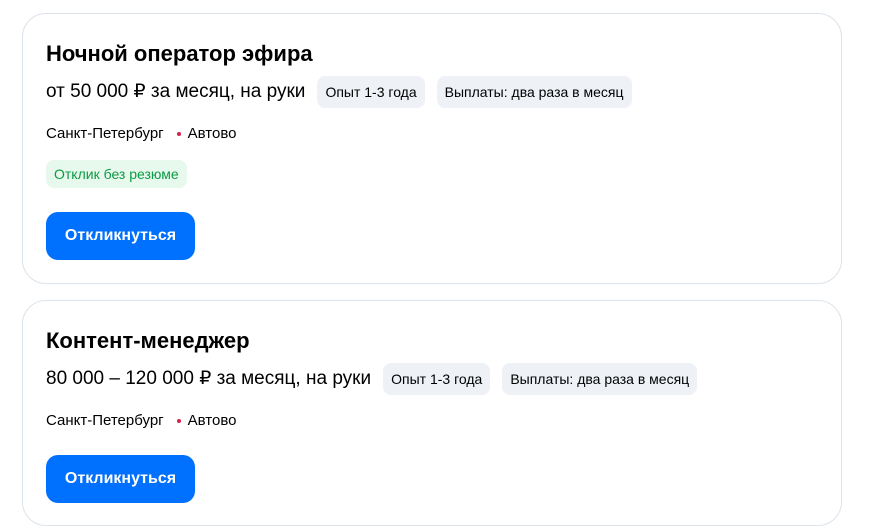 This screenshot has width=876, height=528. I want to click on salary: от 50 000 ₽ за месяц, на руки, so click(176, 91).